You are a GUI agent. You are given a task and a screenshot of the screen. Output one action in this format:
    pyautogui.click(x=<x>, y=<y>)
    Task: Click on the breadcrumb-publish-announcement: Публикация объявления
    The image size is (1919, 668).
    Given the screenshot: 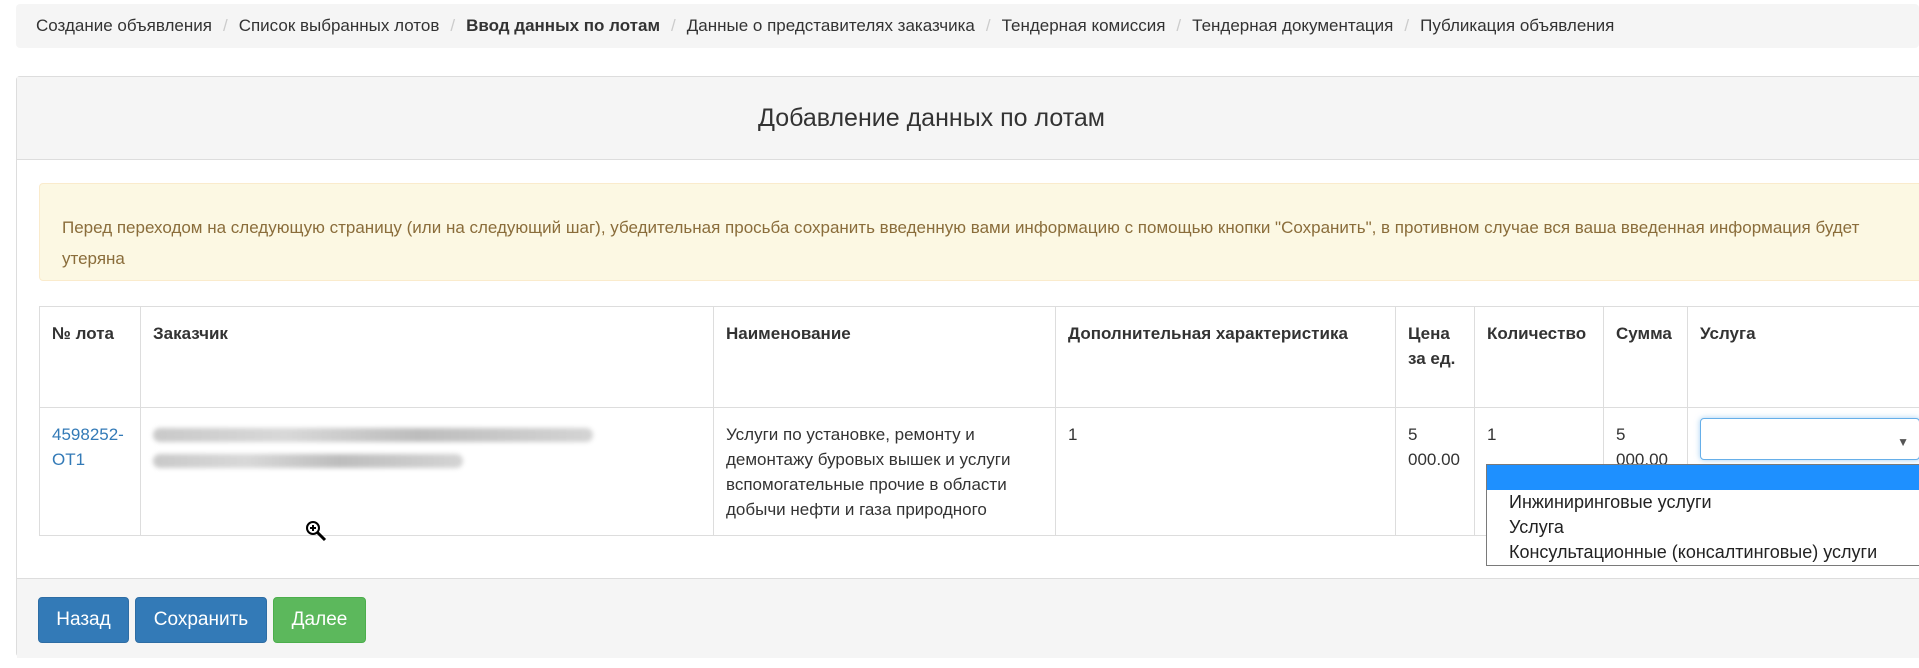 What is the action you would take?
    pyautogui.click(x=1517, y=26)
    